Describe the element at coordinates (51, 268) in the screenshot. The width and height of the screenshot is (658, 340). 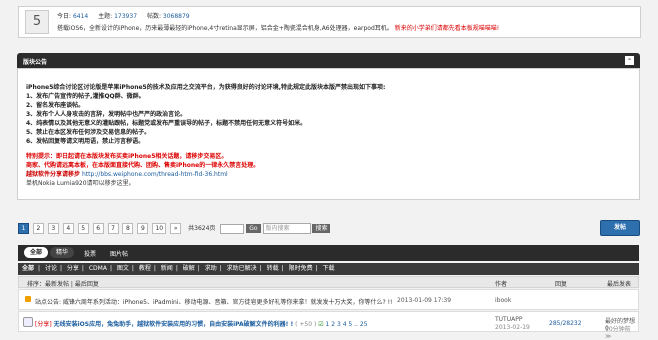
I see `category-item: 讨论` at that location.